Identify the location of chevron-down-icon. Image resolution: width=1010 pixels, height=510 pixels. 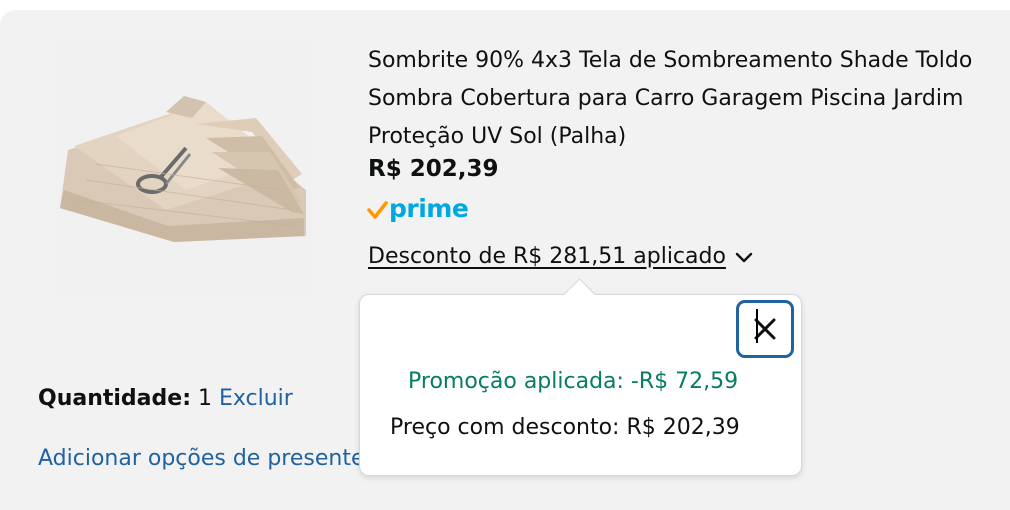
(744, 257).